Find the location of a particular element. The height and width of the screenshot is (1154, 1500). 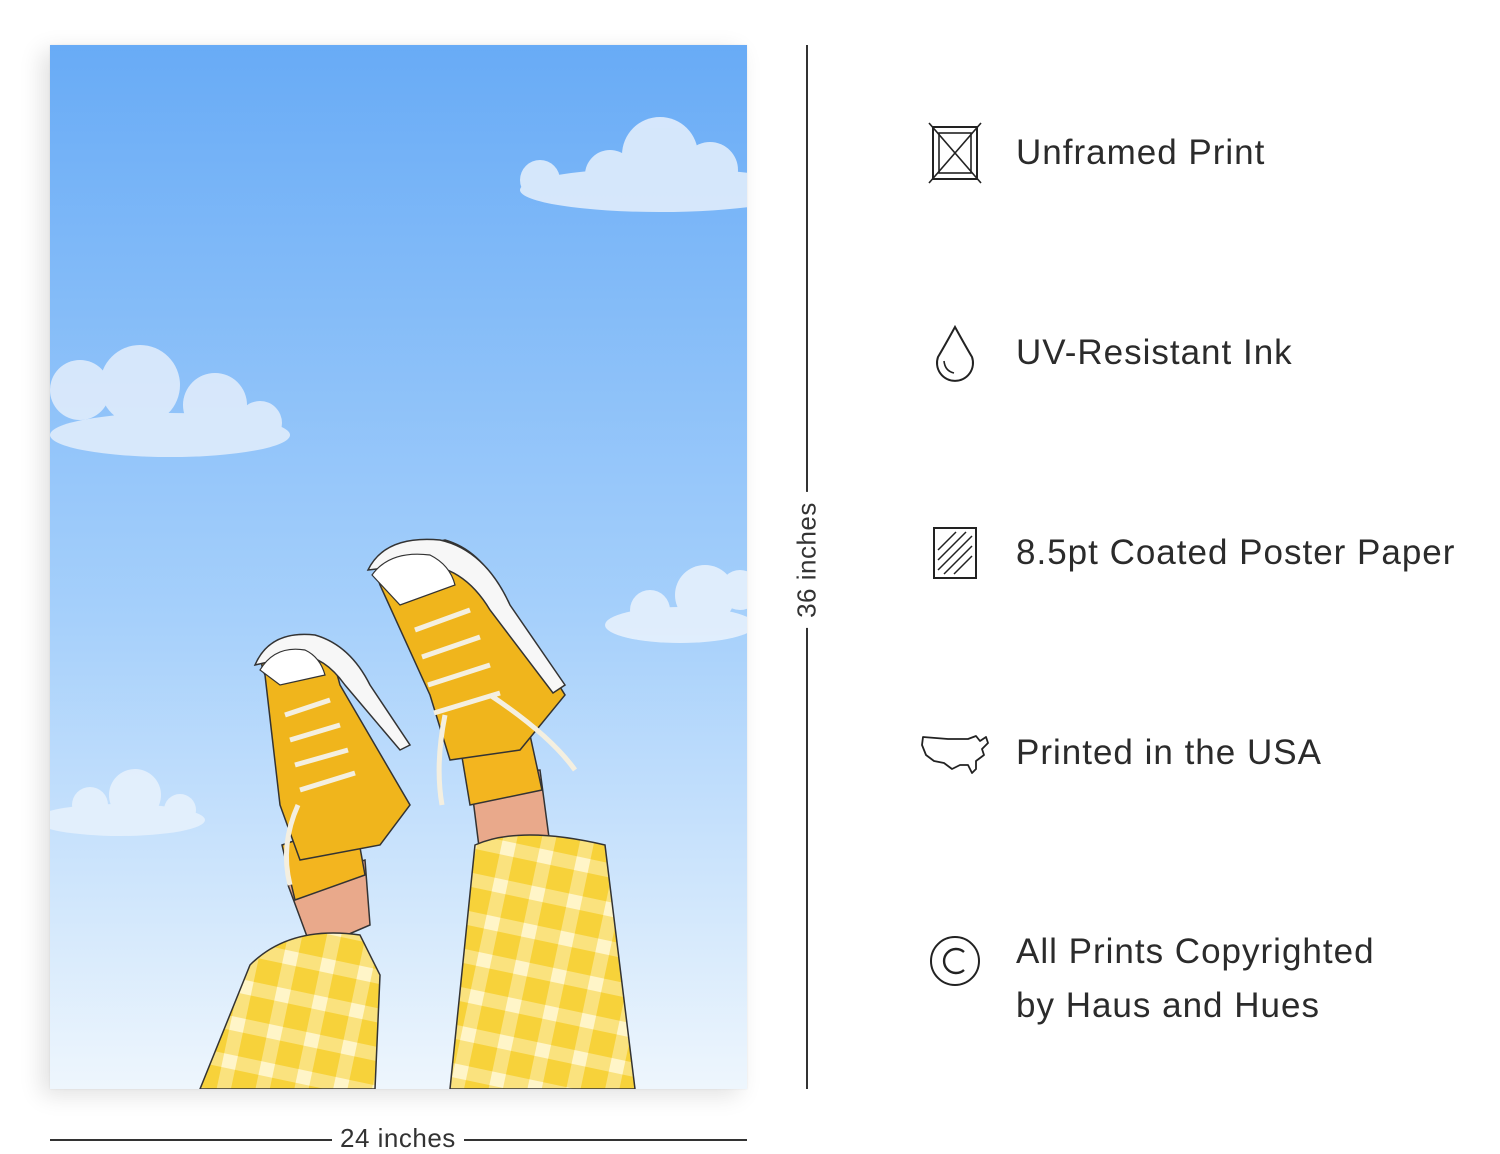

feature-label: All Prints Copyrighted by Haus and Hues is located at coordinates (1195, 979).